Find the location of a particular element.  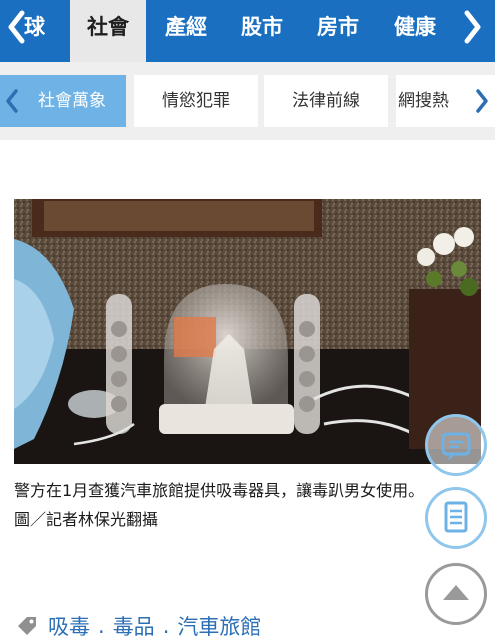

comment-icon is located at coordinates (456, 446).